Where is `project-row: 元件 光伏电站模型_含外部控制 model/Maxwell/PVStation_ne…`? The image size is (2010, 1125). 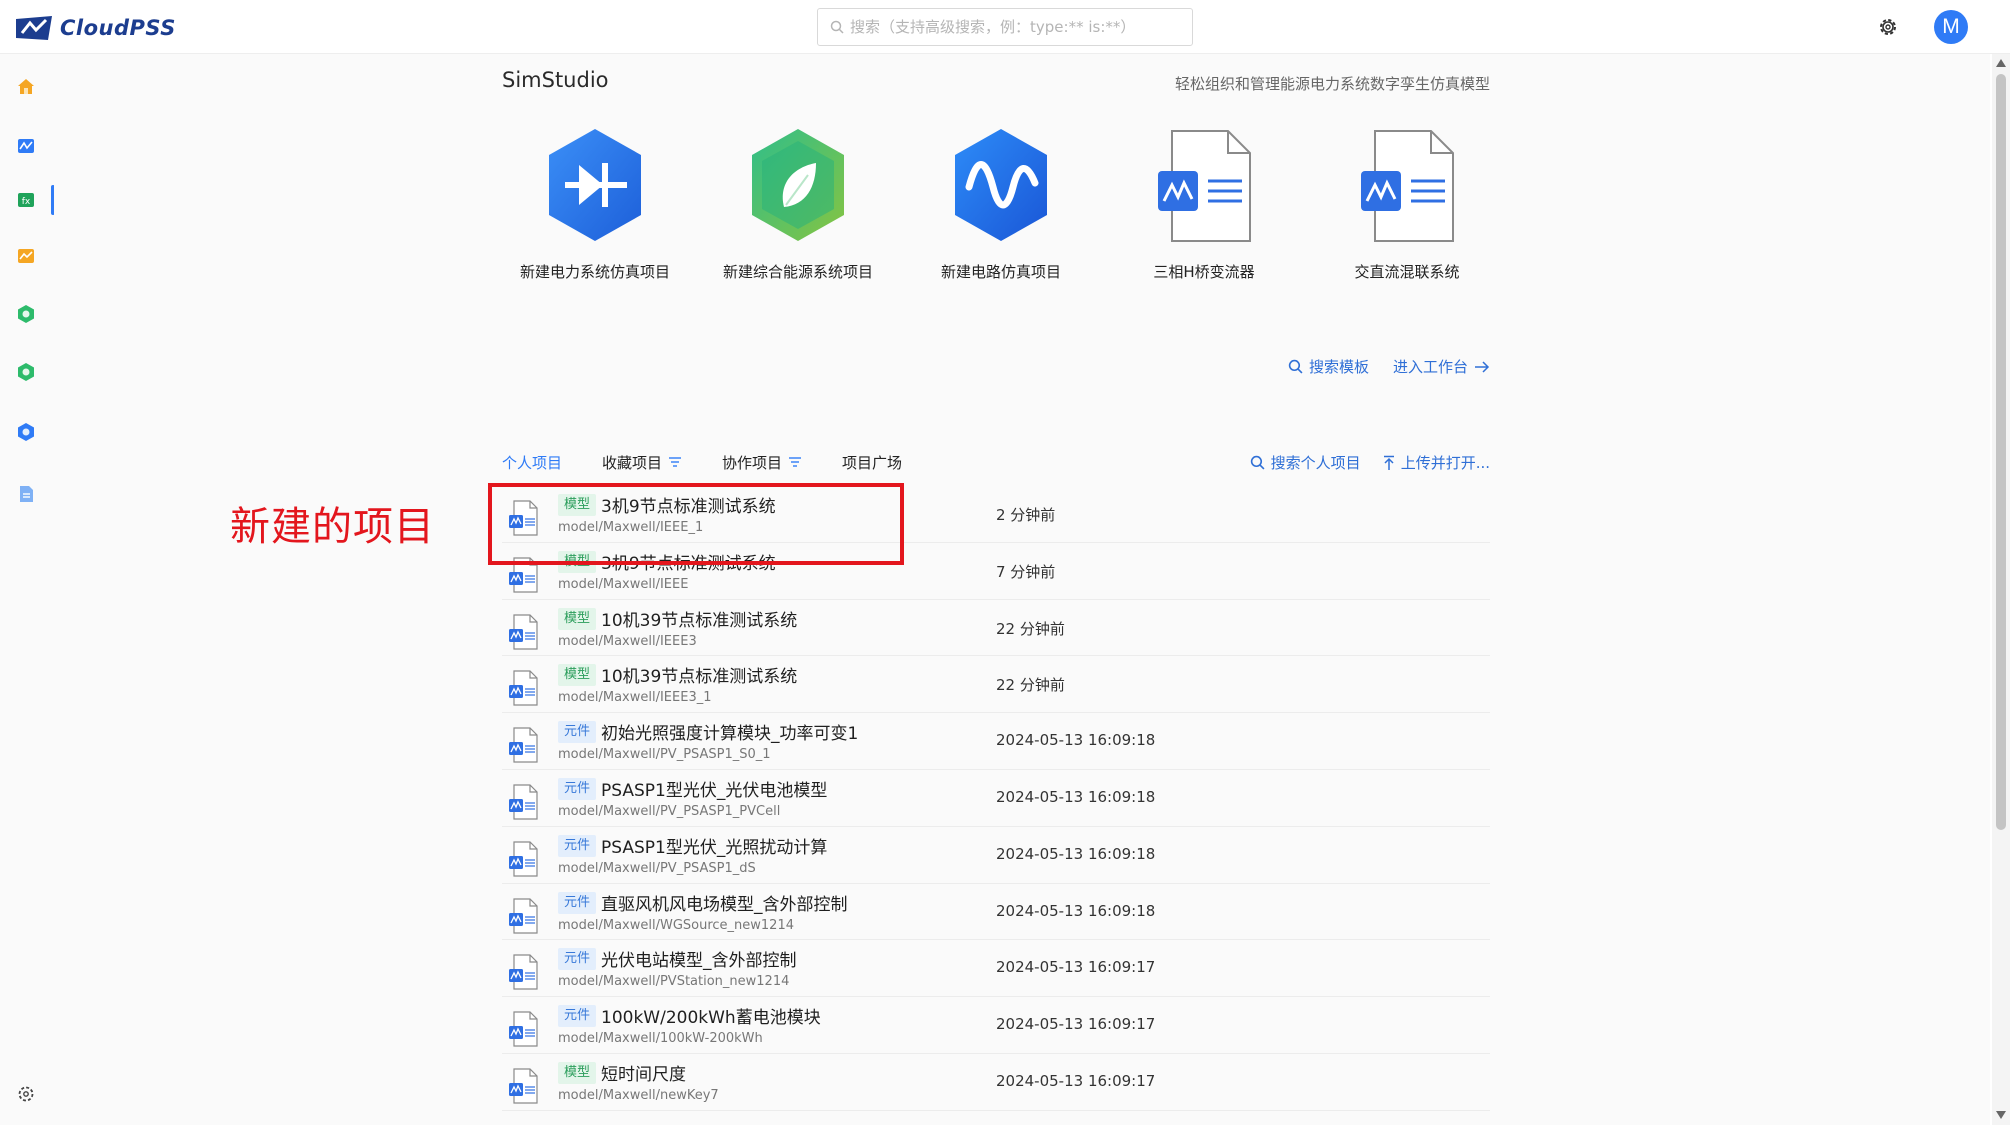 project-row: 元件 光伏电站模型_含外部控制 model/Maxwell/PVStation_ne… is located at coordinates (996, 969).